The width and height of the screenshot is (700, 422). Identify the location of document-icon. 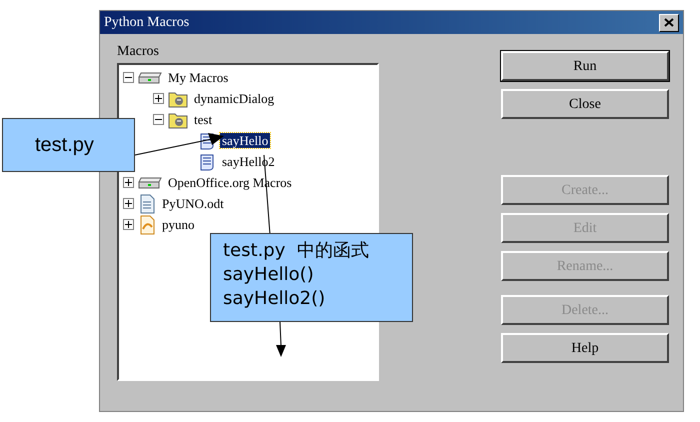
(147, 204).